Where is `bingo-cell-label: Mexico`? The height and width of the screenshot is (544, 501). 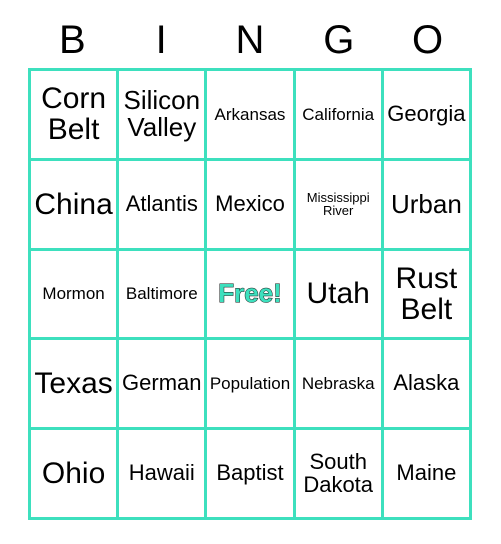
bingo-cell-label: Mexico is located at coordinates (250, 203).